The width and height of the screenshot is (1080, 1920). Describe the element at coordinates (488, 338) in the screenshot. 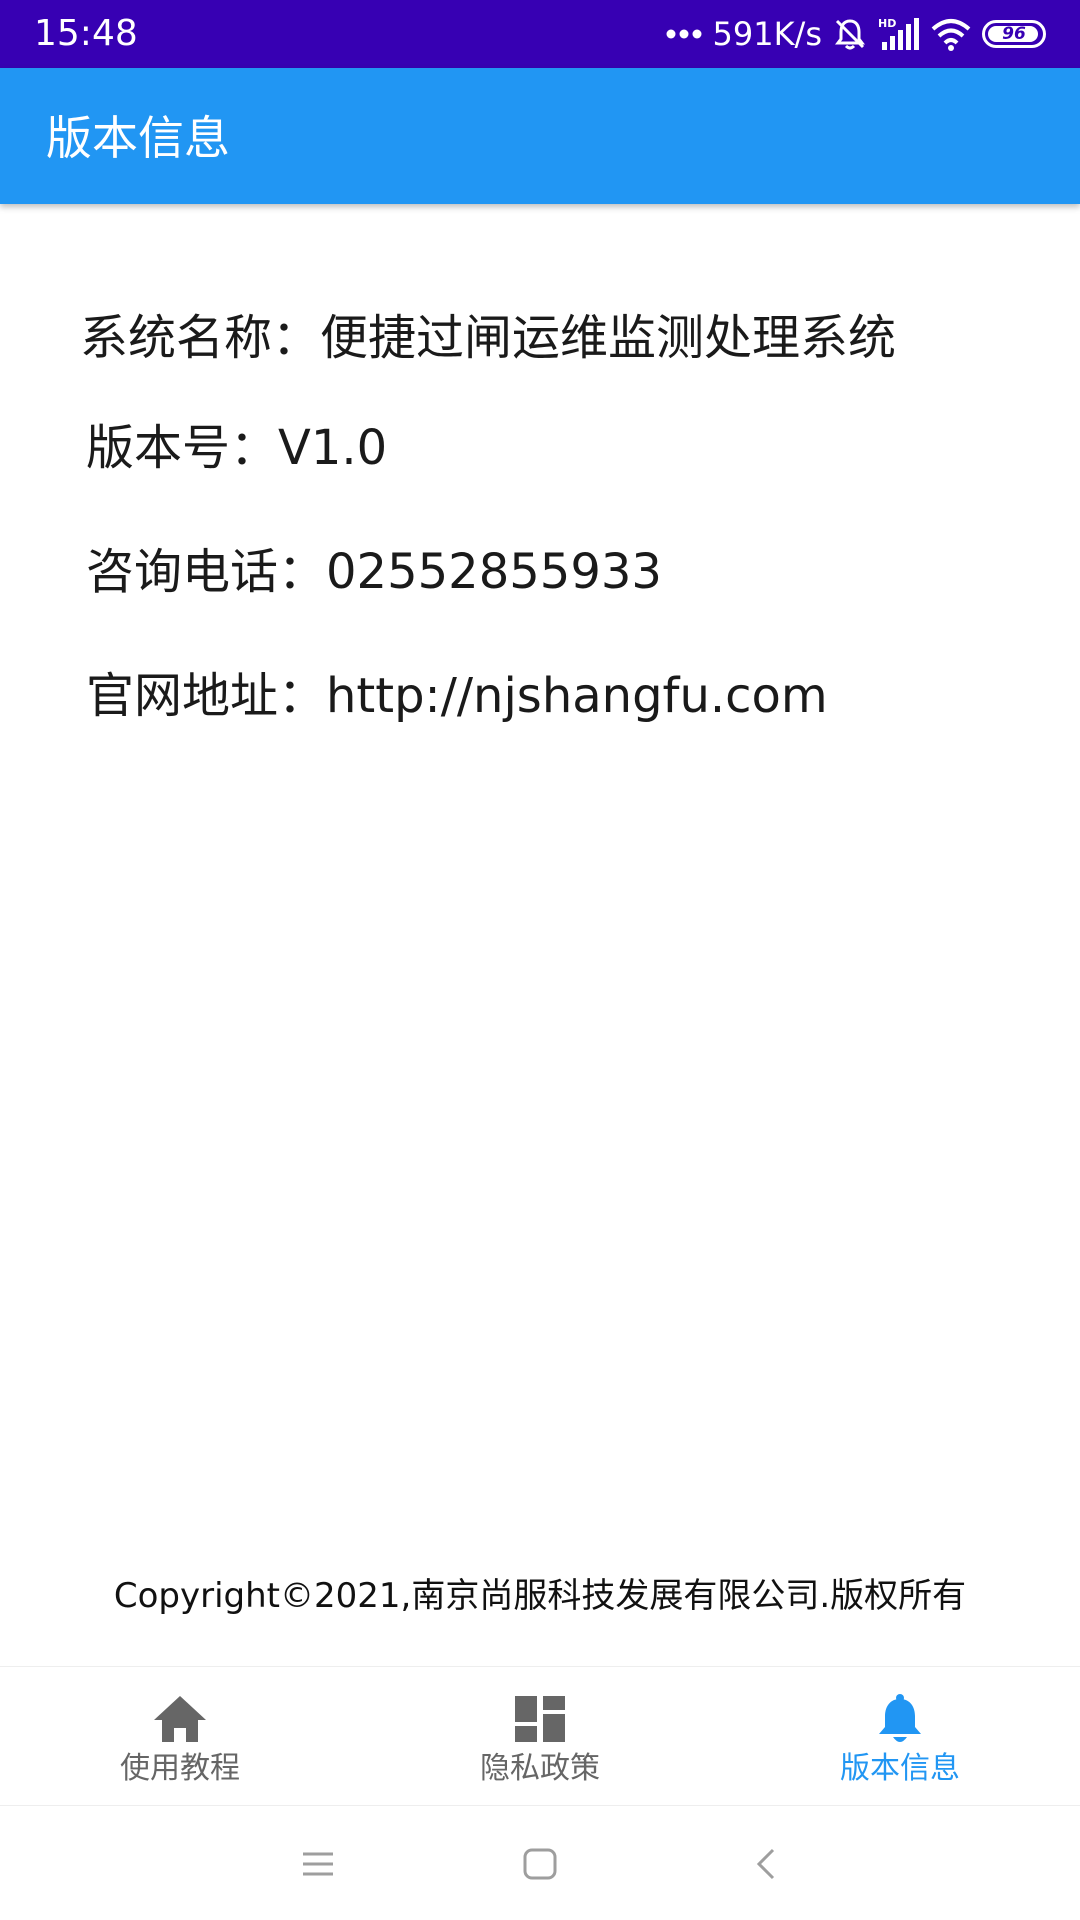

I see `system-name-text: 系统名称：便捷过闸运维监测处理系统` at that location.